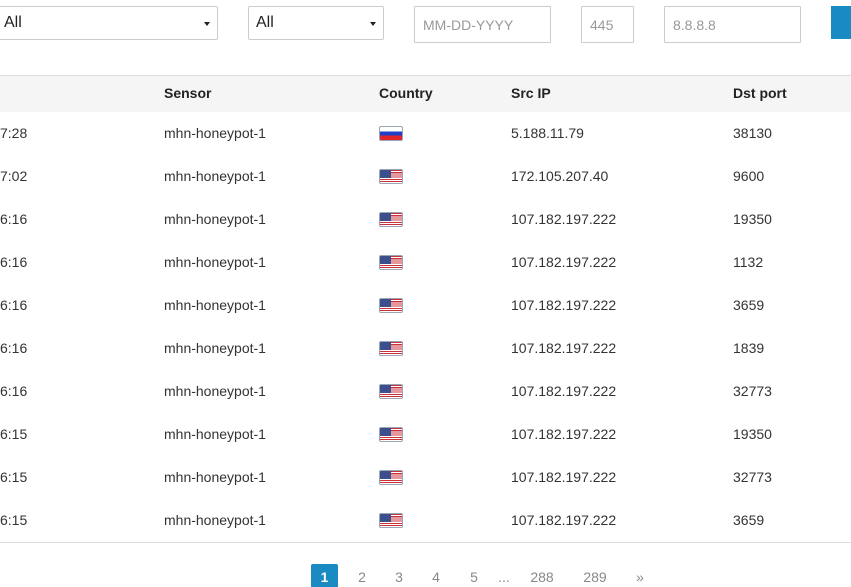 The width and height of the screenshot is (851, 587). Describe the element at coordinates (316, 23) in the screenshot. I see `filter-select-2: All` at that location.